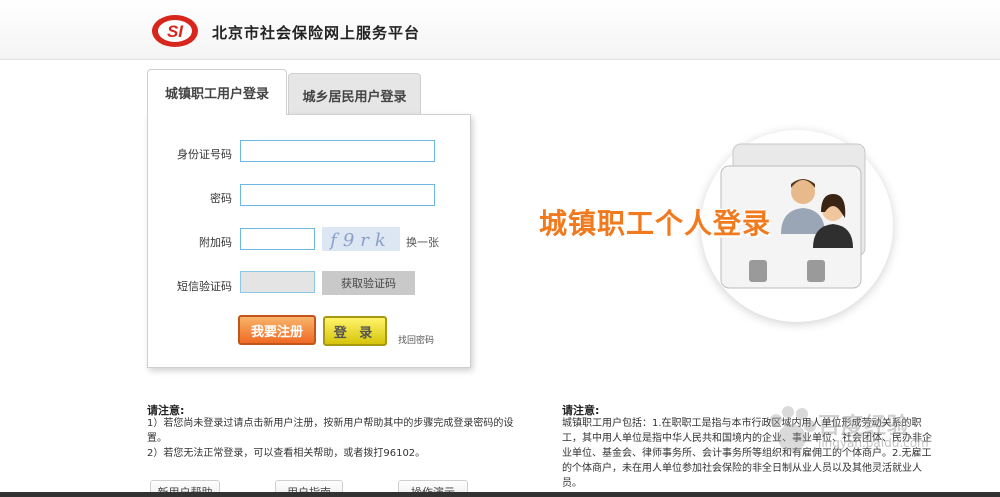 Image resolution: width=1000 pixels, height=497 pixels. Describe the element at coordinates (204, 154) in the screenshot. I see `id-number-label: 身份证号码` at that location.